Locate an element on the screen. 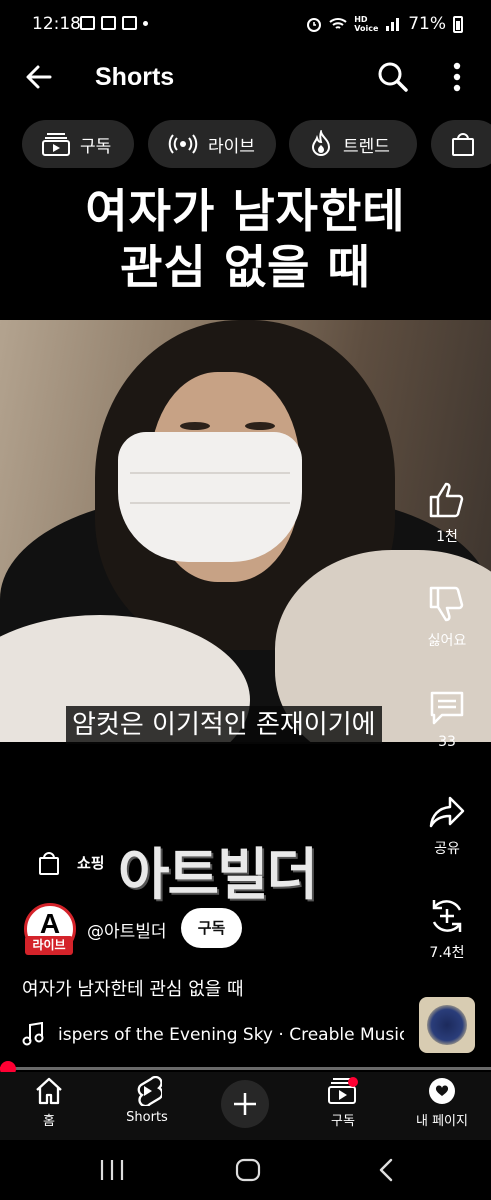 Image resolution: width=491 pixels, height=1200 pixels. video-figure-eye-right is located at coordinates (260, 426).